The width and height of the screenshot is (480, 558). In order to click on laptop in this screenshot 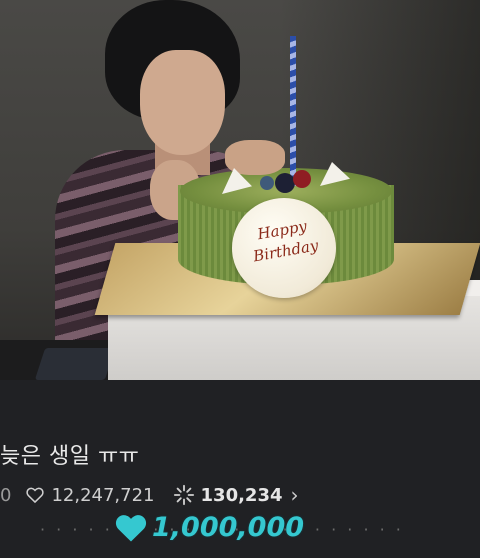, I will do `click(75, 364)`.